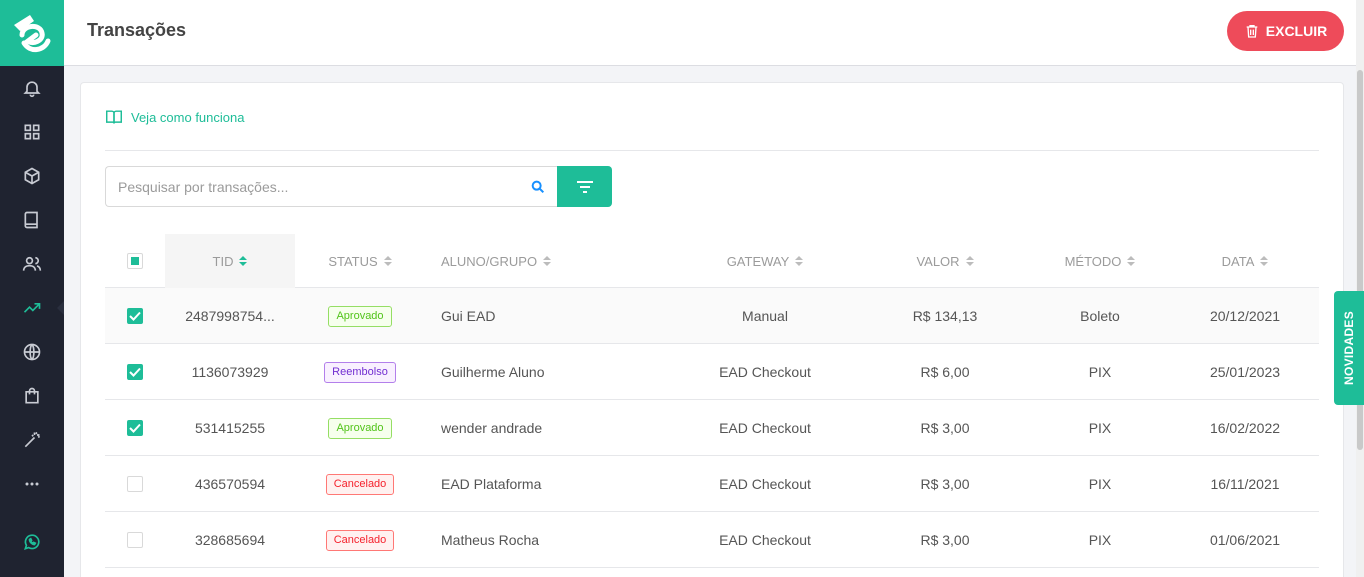 The height and width of the screenshot is (577, 1364). I want to click on nav-whatsapp, so click(32, 542).